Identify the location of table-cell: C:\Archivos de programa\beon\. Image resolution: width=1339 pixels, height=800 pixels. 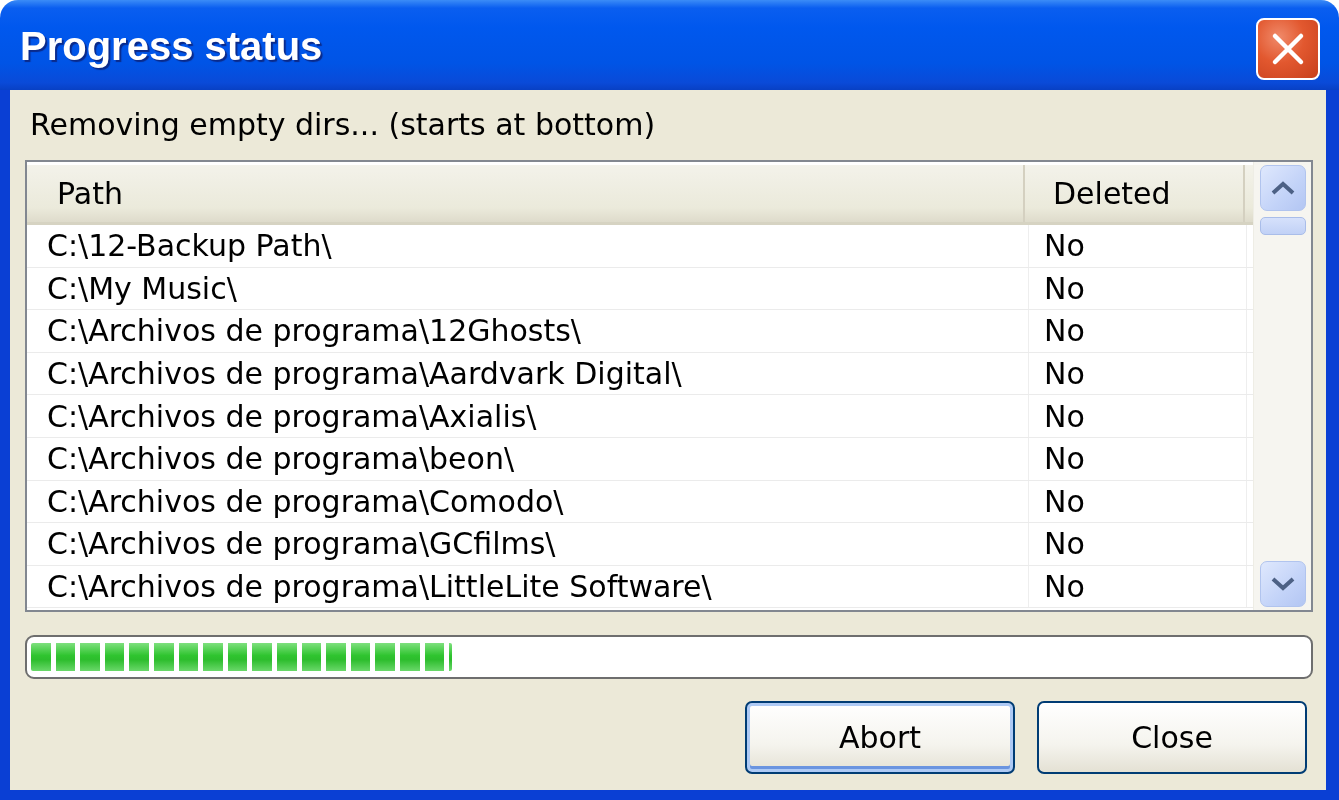
(528, 458).